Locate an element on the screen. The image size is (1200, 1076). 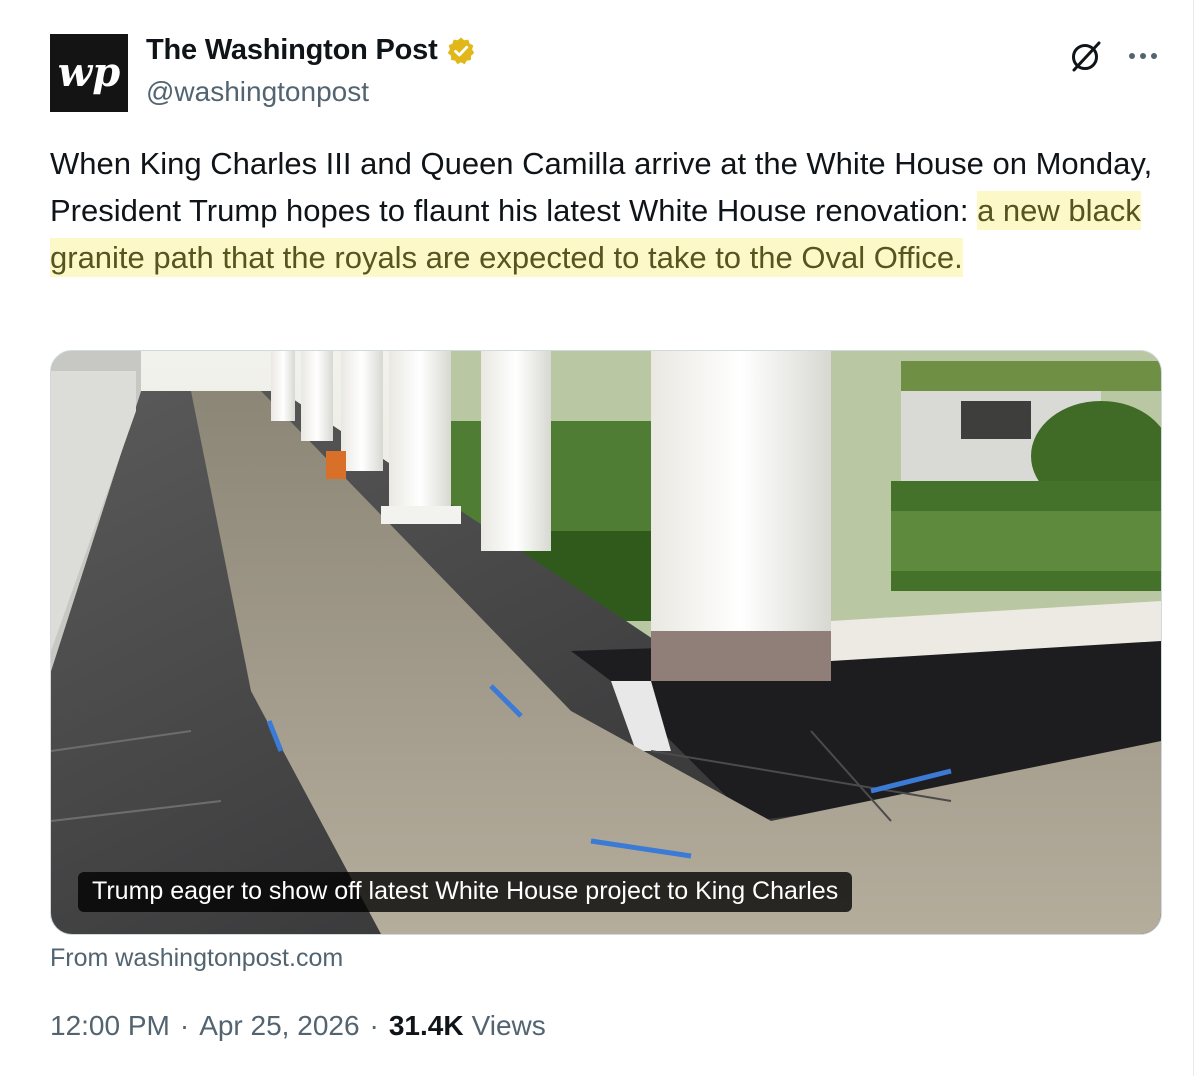
avatar-lettering: wp is located at coordinates (89, 72).